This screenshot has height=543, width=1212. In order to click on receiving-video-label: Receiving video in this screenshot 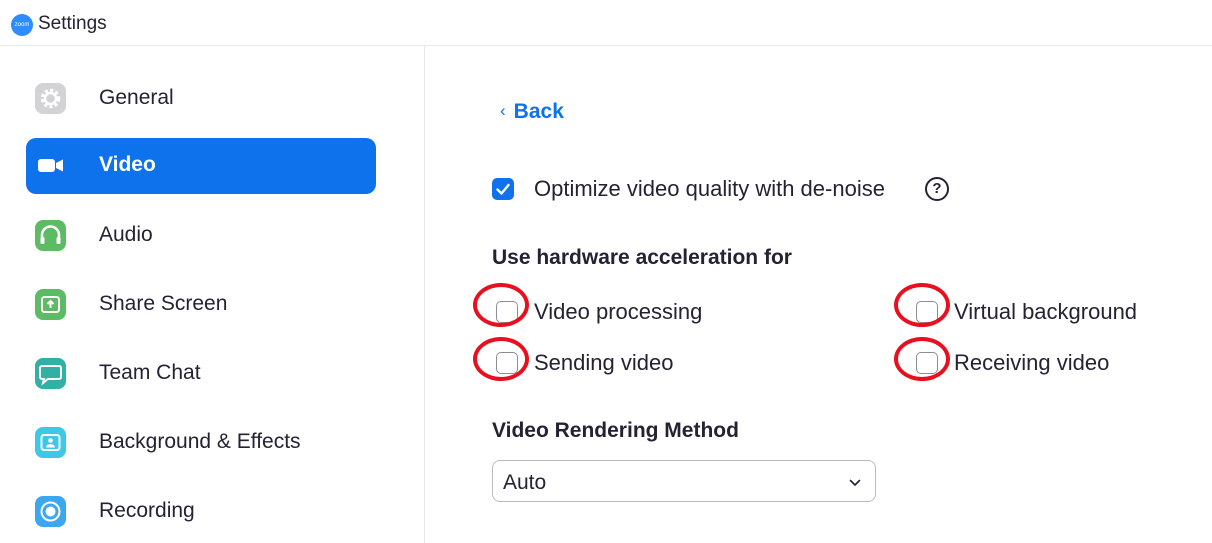, I will do `click(1032, 362)`.